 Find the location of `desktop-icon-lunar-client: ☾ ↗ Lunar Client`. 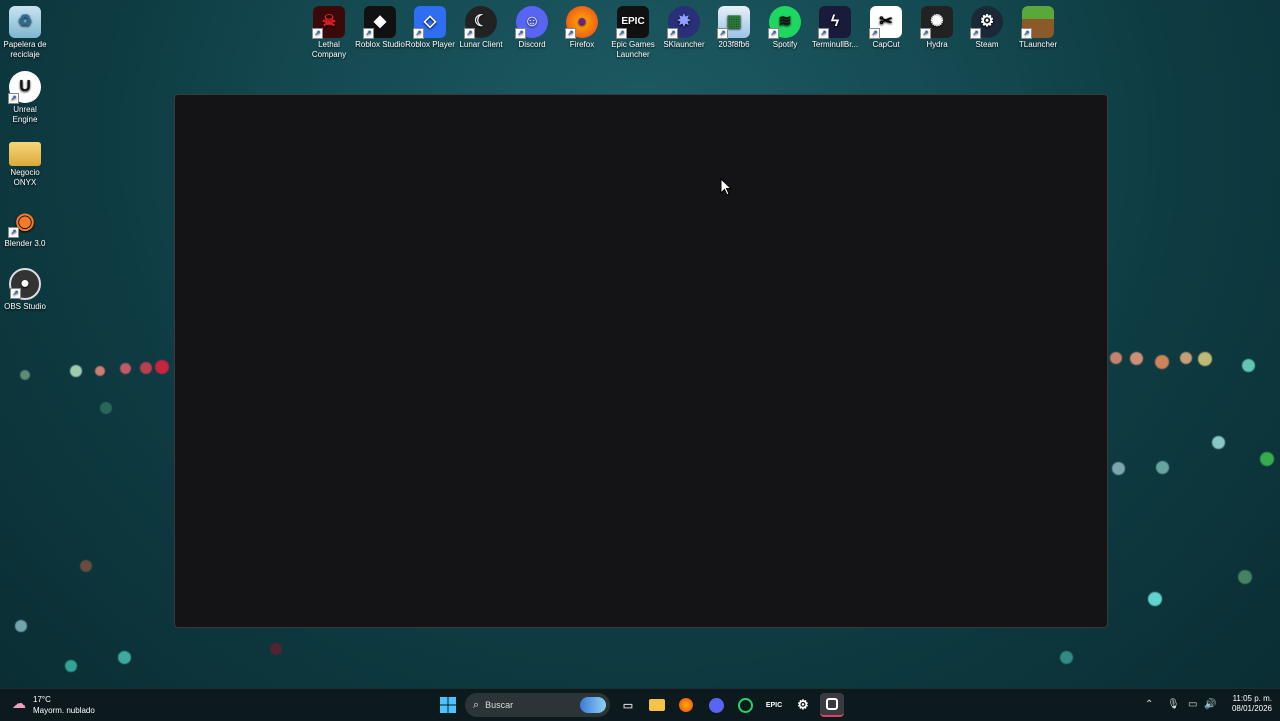

desktop-icon-lunar-client: ☾ ↗ Lunar Client is located at coordinates (481, 28).